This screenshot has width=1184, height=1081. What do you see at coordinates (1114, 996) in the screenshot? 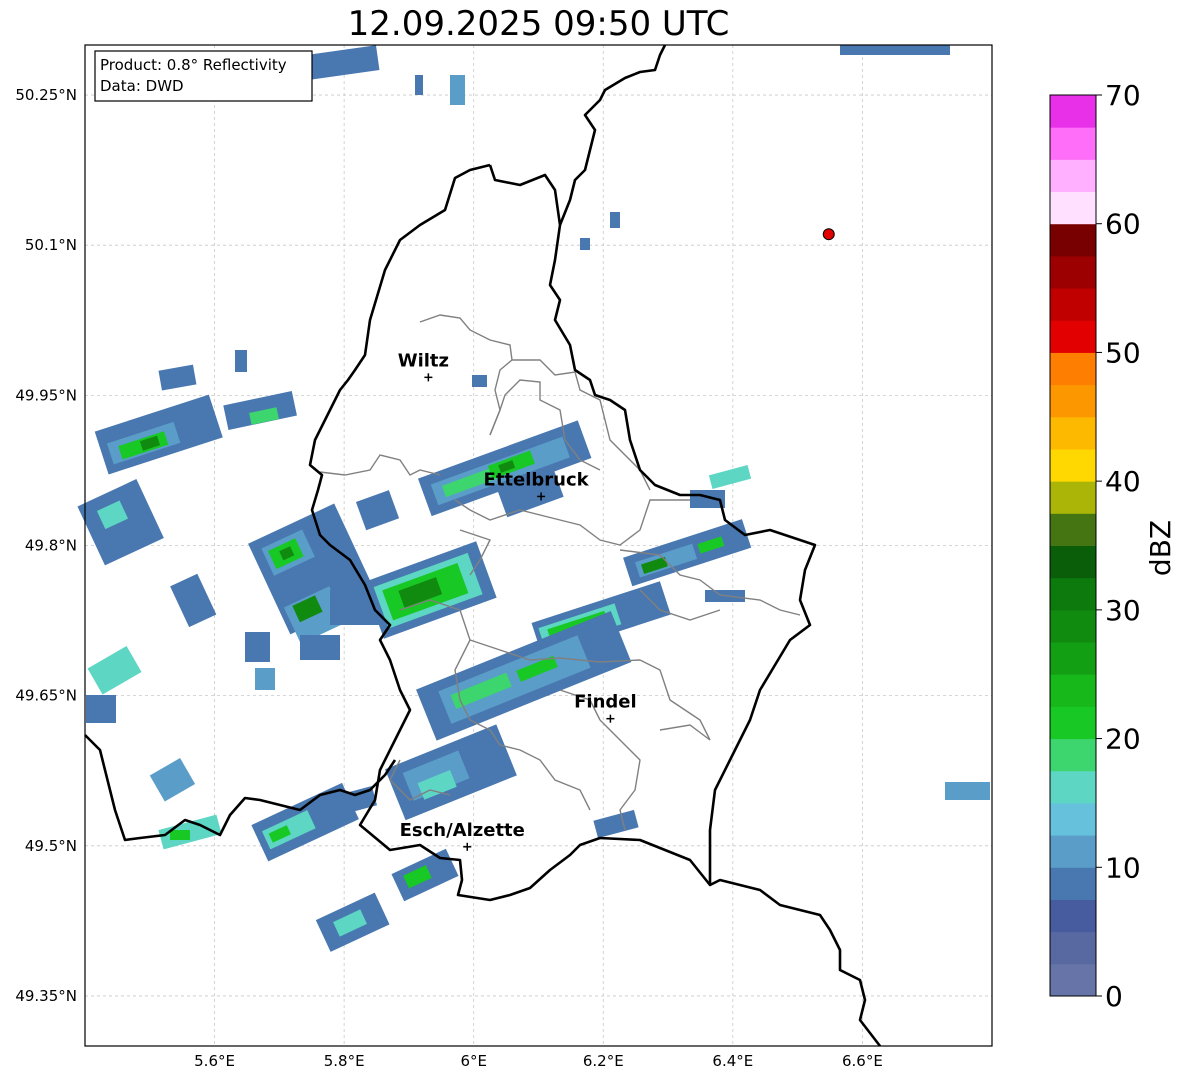
I see `colorbar-tick-label: 0` at bounding box center [1114, 996].